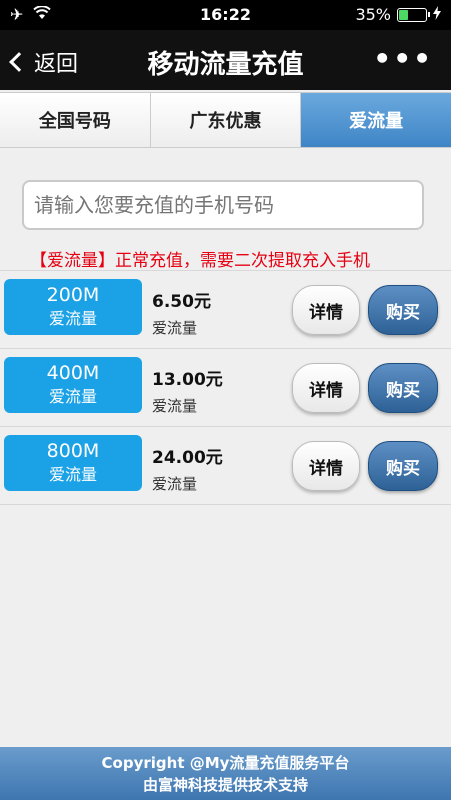 The width and height of the screenshot is (451, 800). Describe the element at coordinates (373, 14) in the screenshot. I see `battery-percent: 35%` at that location.